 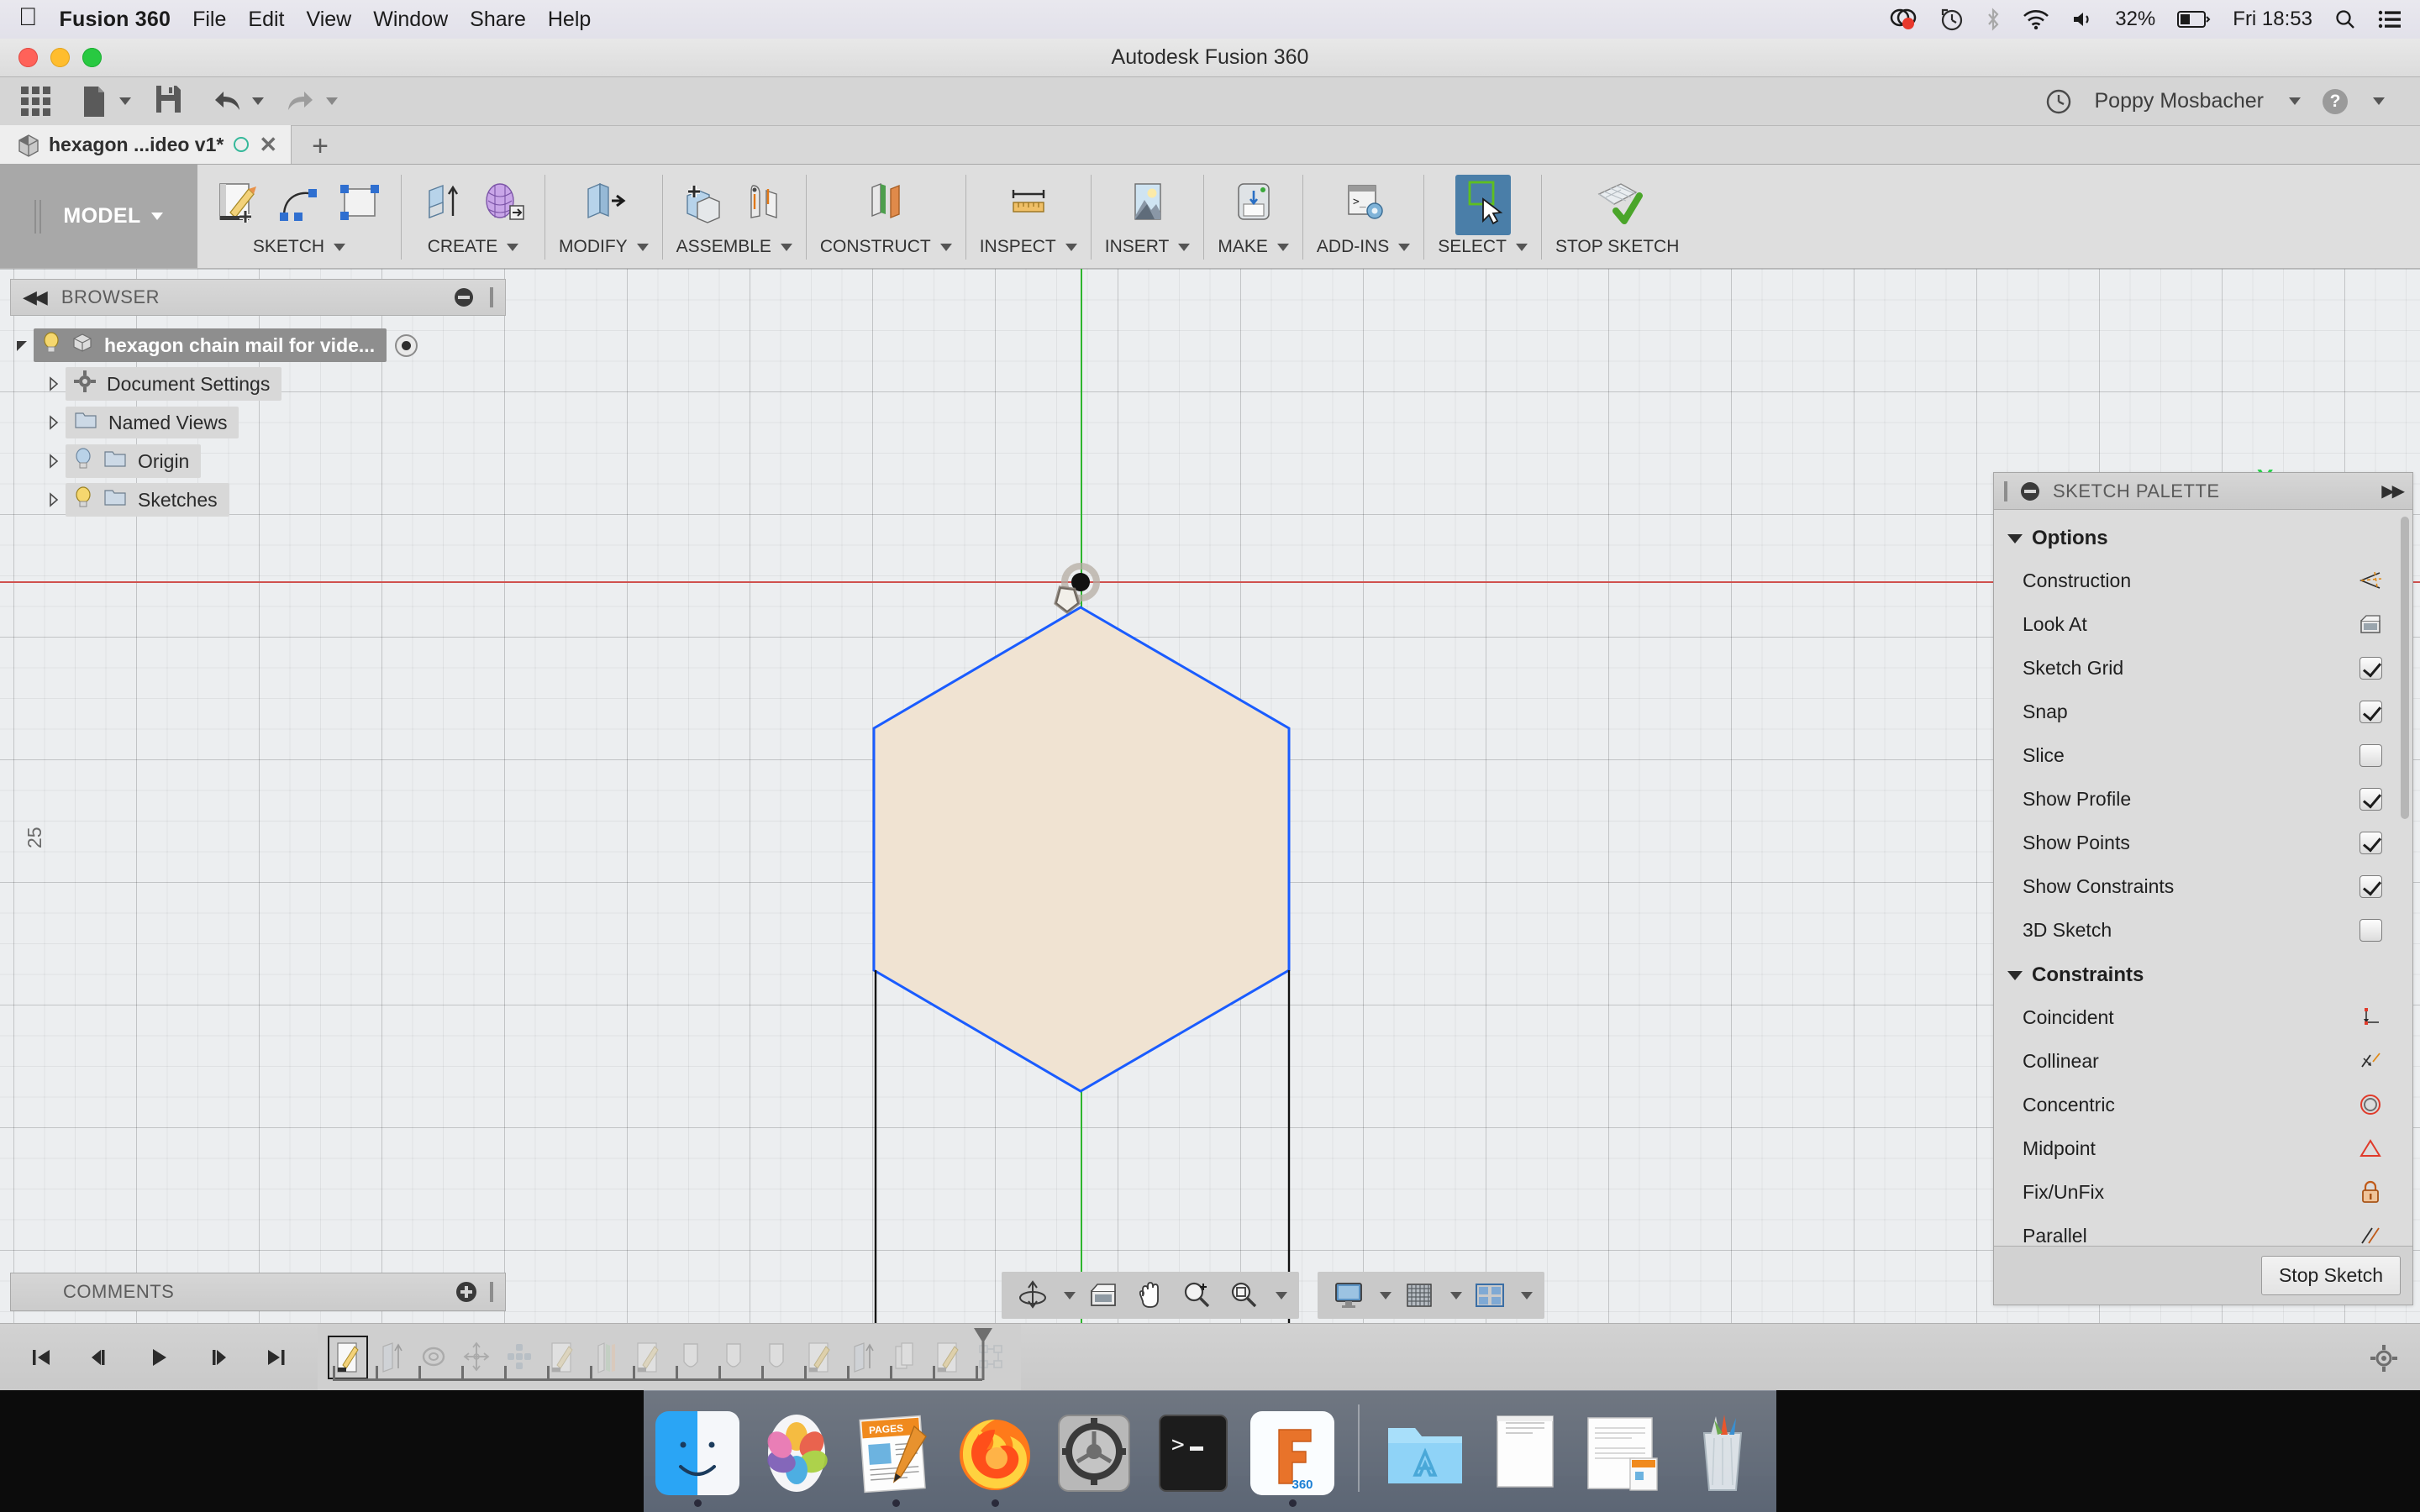 I want to click on tree-node-origin: Origin, so click(x=134, y=461).